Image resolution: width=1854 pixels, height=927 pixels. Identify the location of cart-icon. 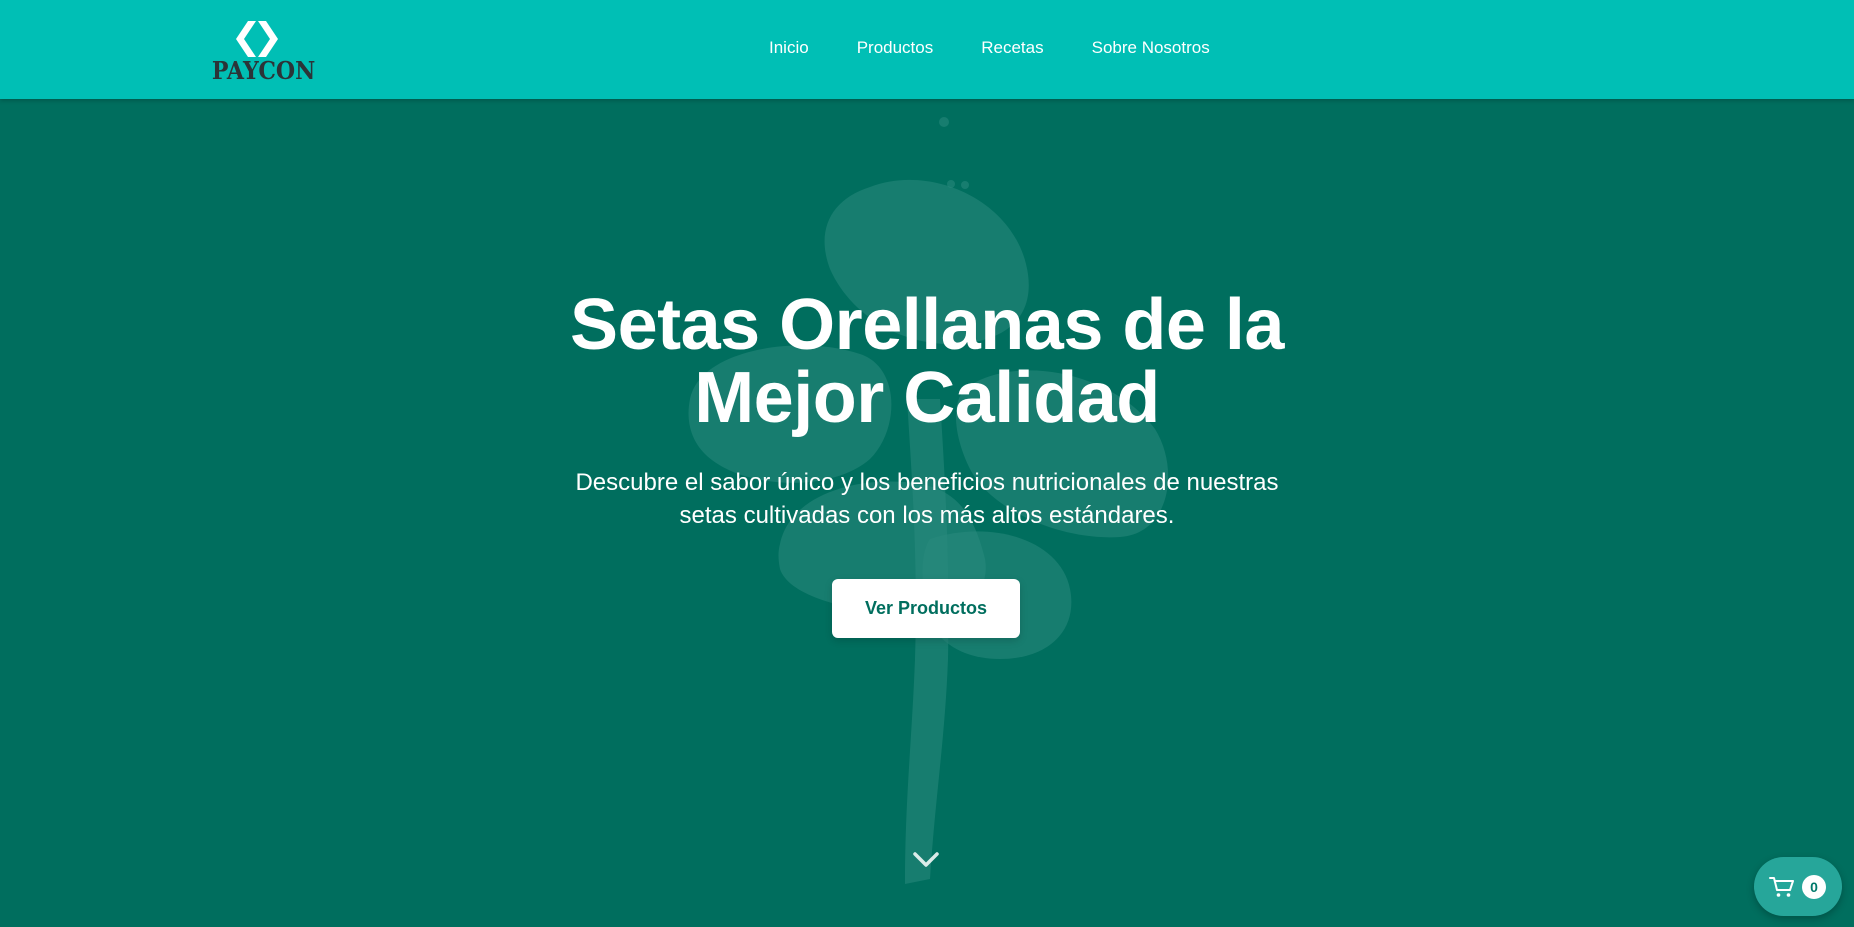
(1781, 887).